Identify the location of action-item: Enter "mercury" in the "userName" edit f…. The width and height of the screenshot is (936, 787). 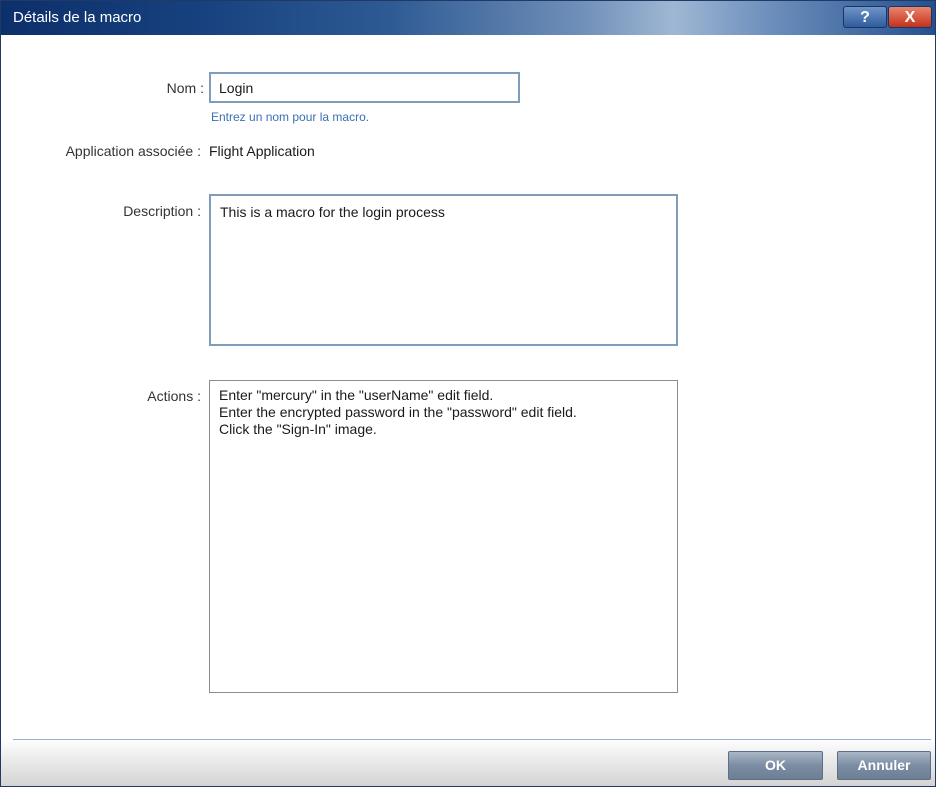
(356, 395).